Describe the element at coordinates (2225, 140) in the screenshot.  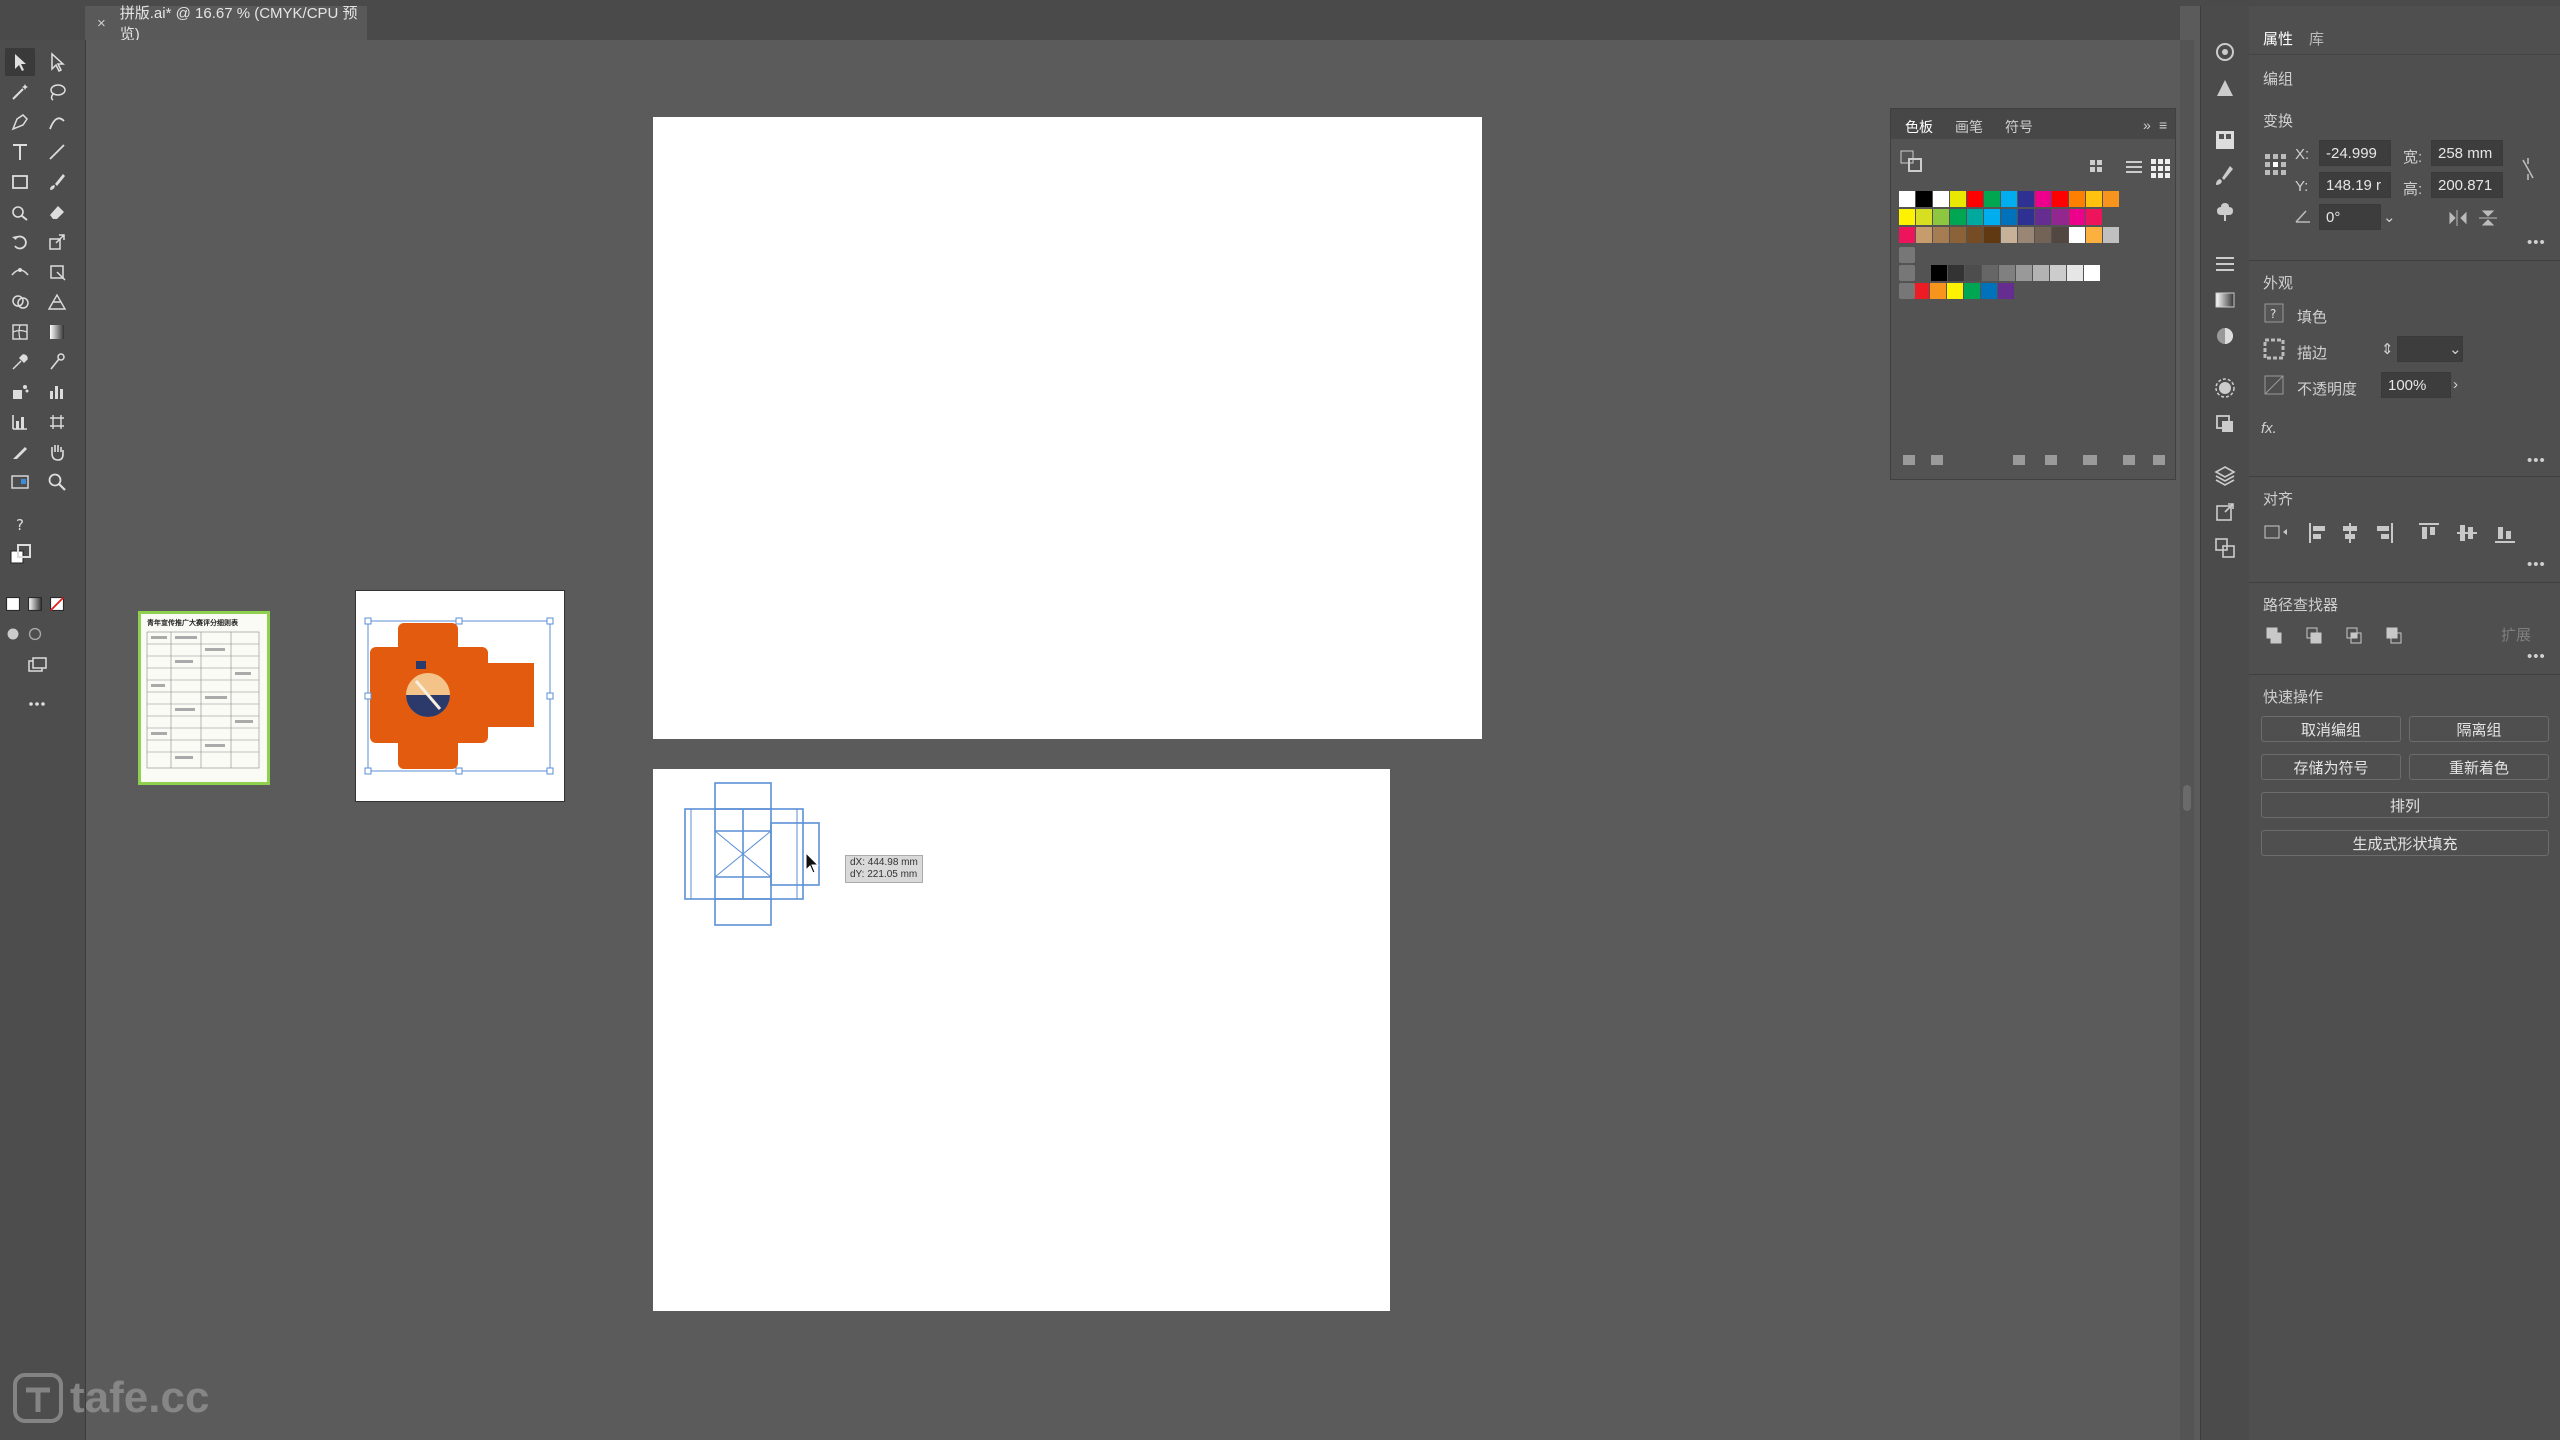
I see `swatches-strip-icon` at that location.